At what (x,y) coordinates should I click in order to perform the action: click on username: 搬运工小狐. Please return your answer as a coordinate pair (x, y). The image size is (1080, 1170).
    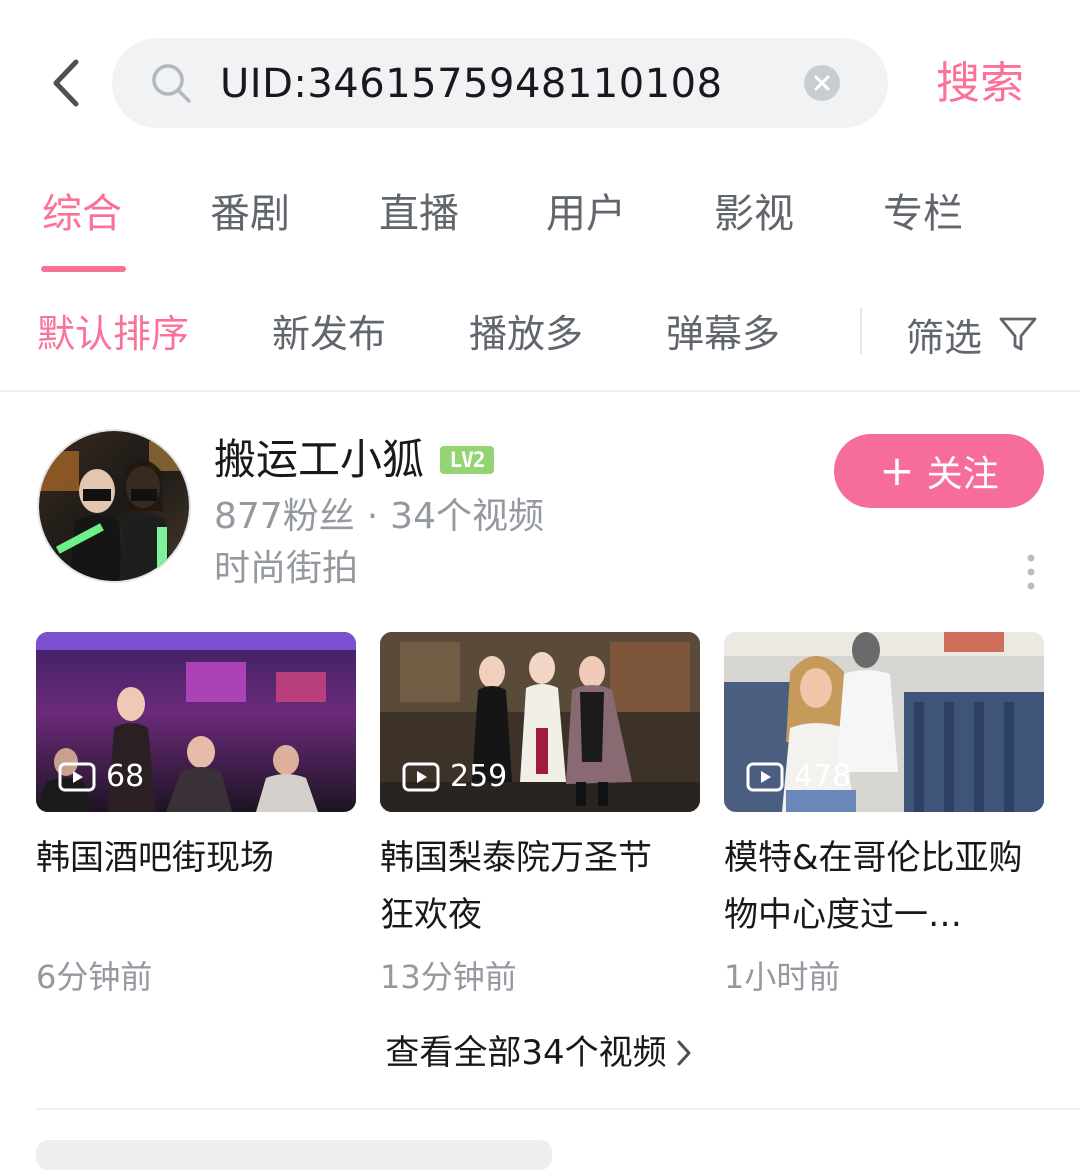
    Looking at the image, I should click on (319, 460).